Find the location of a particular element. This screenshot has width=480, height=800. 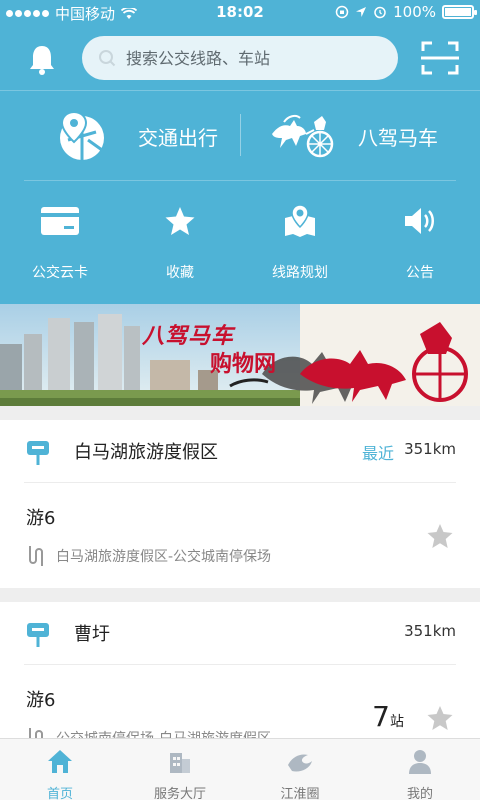

banner-subtitle: 购物网 is located at coordinates (243, 364).